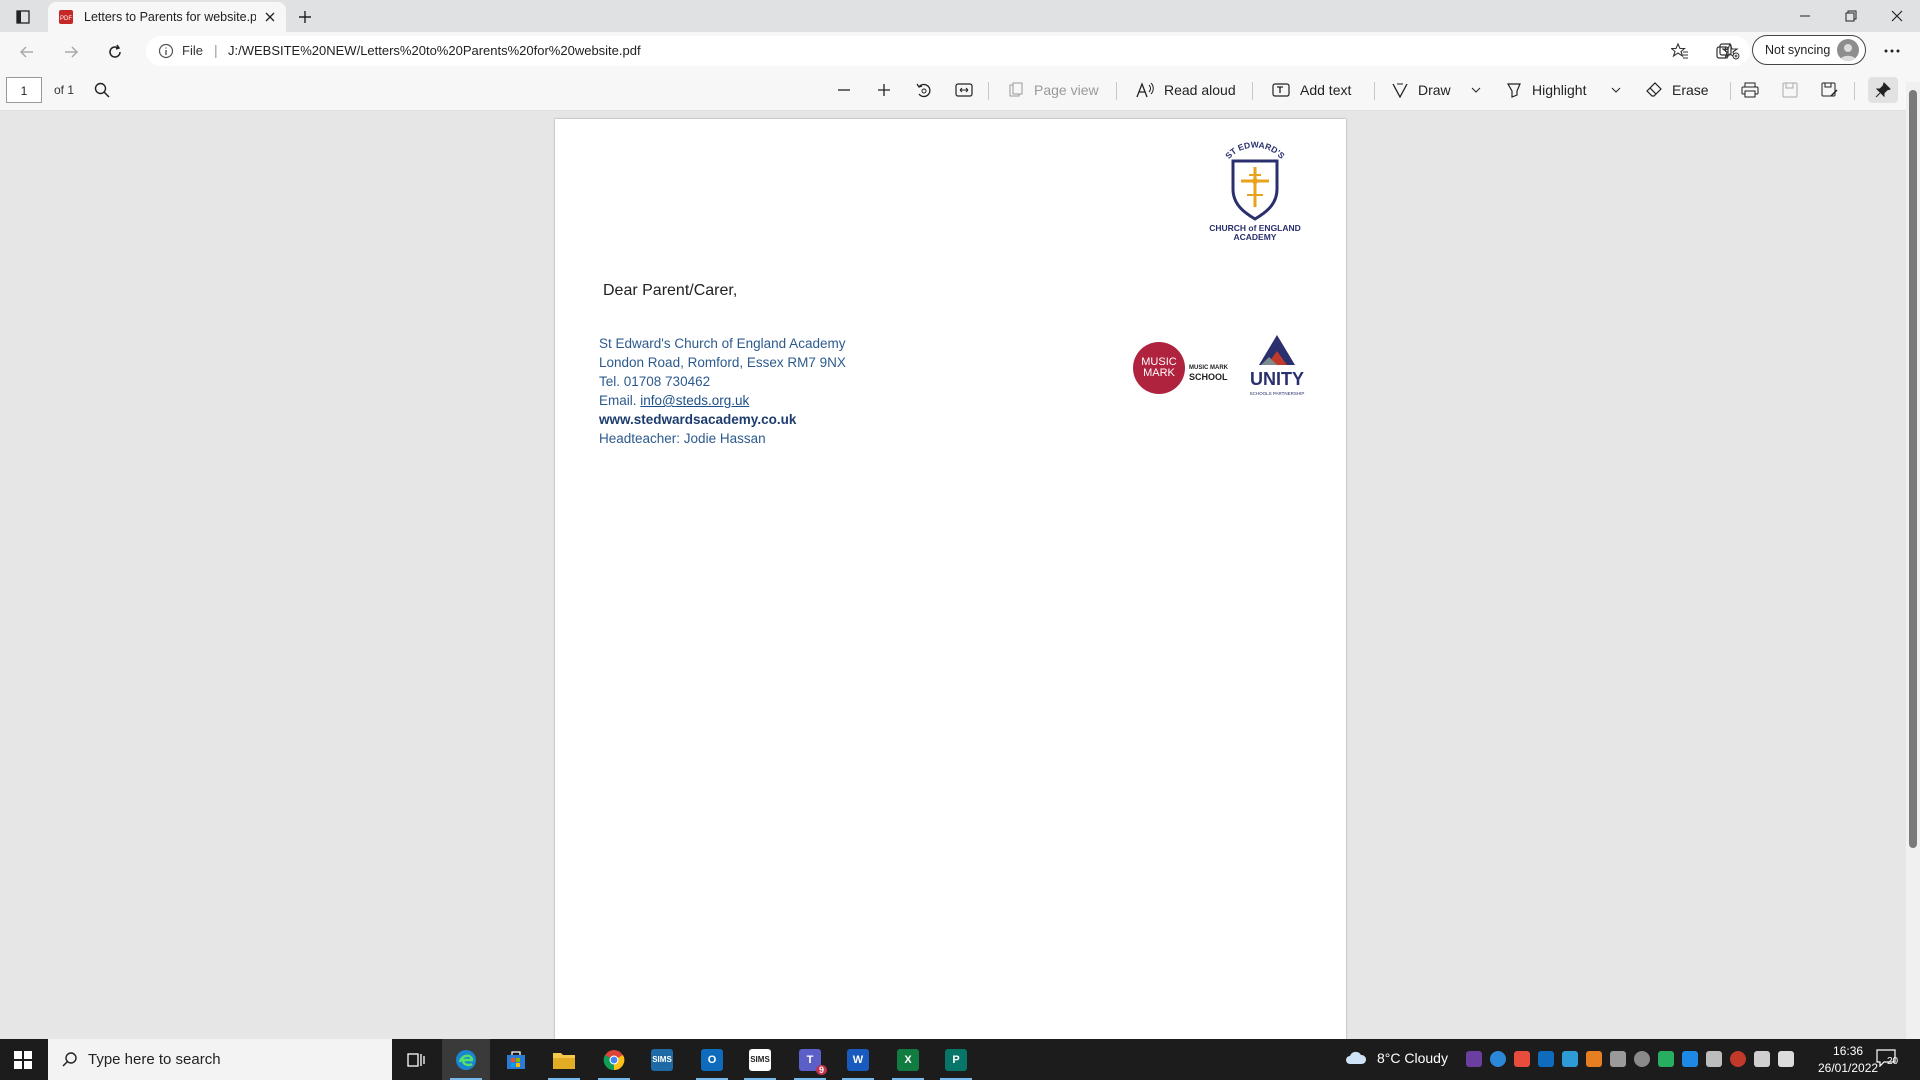 The height and width of the screenshot is (1080, 1920). I want to click on taskbar-outlook: O, so click(712, 1059).